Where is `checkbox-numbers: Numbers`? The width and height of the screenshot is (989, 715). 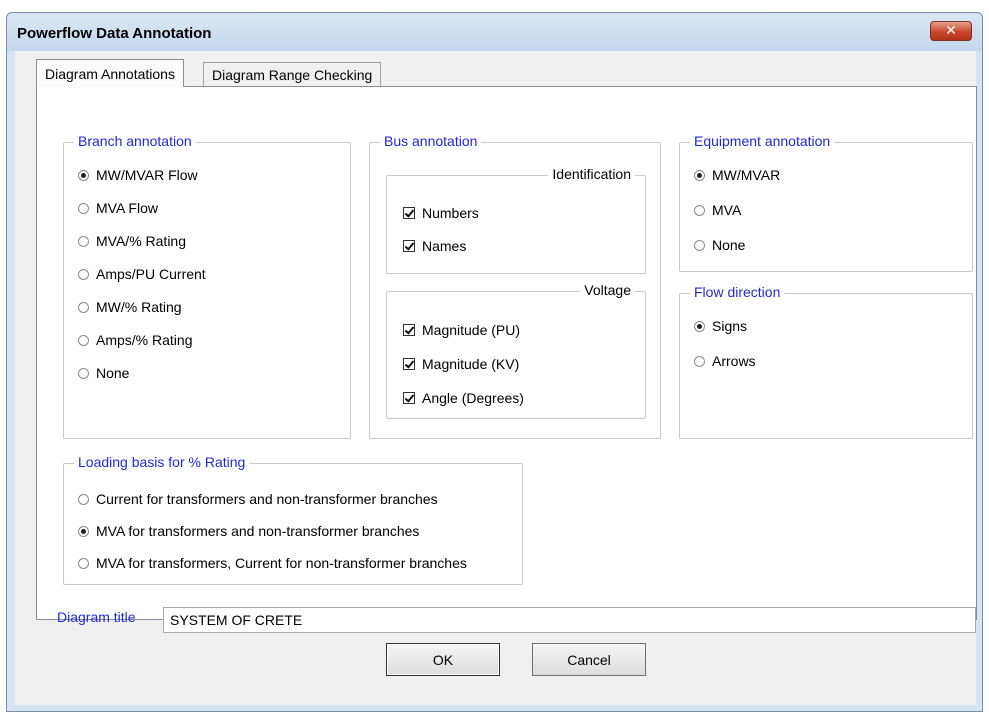 checkbox-numbers: Numbers is located at coordinates (441, 213).